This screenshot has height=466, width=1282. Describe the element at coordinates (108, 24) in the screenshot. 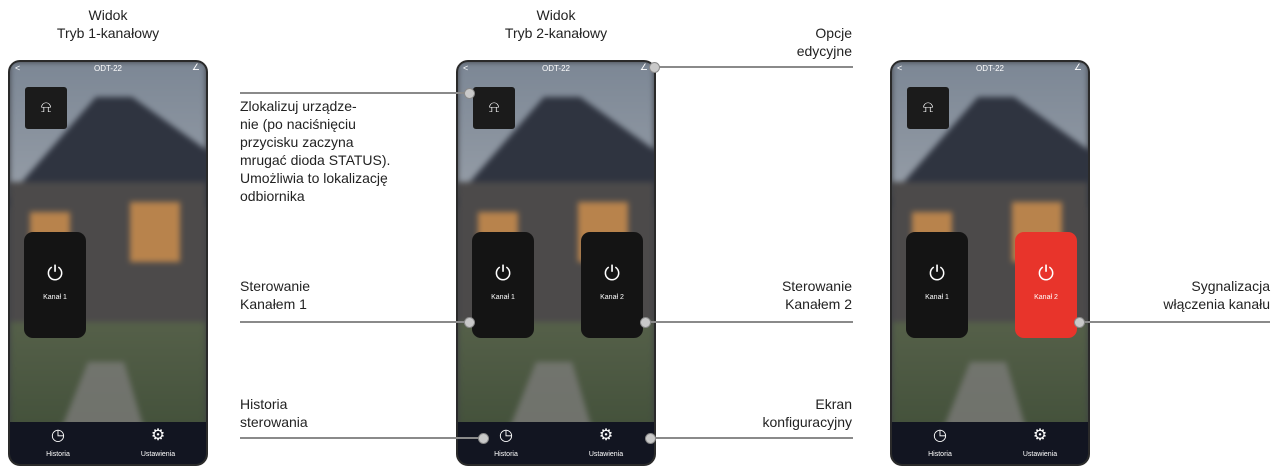

I see `caption-left: Widok Tryb 1-kanałowy` at that location.